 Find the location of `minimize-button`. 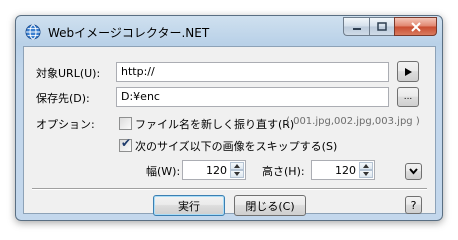

minimize-button is located at coordinates (356, 26).